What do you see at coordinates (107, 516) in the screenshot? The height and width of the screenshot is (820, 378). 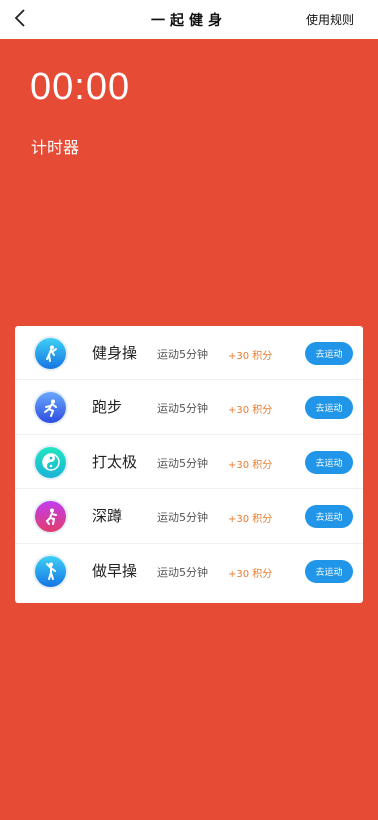 I see `activity-name: 深蹲` at bounding box center [107, 516].